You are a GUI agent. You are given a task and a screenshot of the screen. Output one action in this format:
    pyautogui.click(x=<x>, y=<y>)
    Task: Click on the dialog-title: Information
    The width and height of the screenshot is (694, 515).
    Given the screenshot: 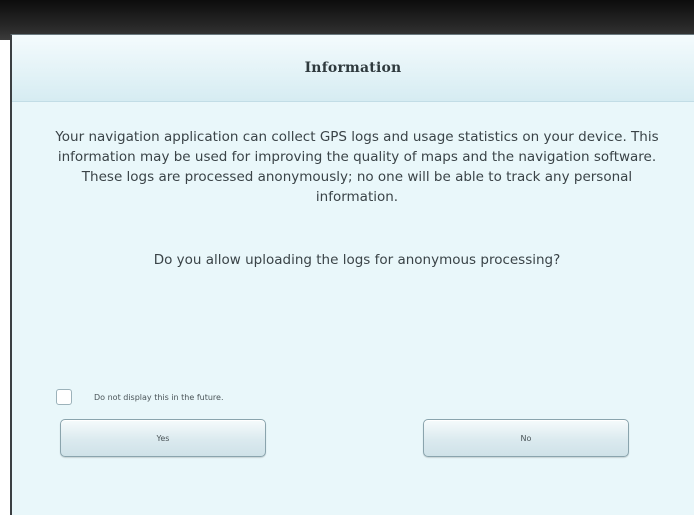 What is the action you would take?
    pyautogui.click(x=353, y=68)
    